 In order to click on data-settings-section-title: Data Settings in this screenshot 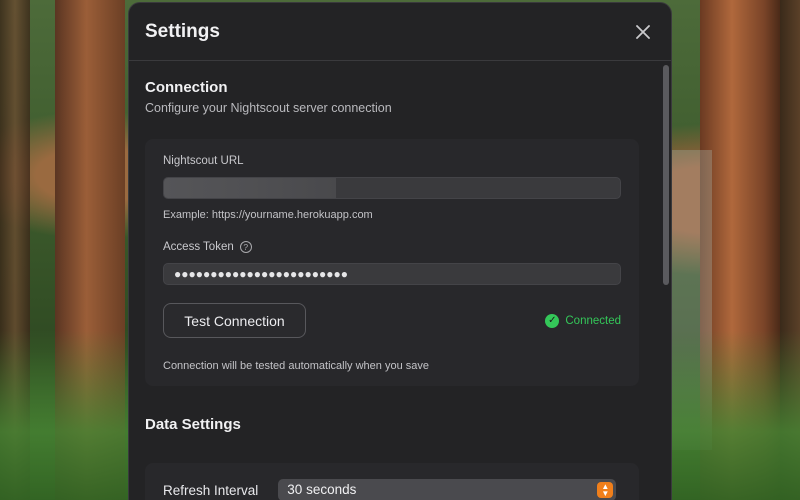, I will do `click(193, 424)`.